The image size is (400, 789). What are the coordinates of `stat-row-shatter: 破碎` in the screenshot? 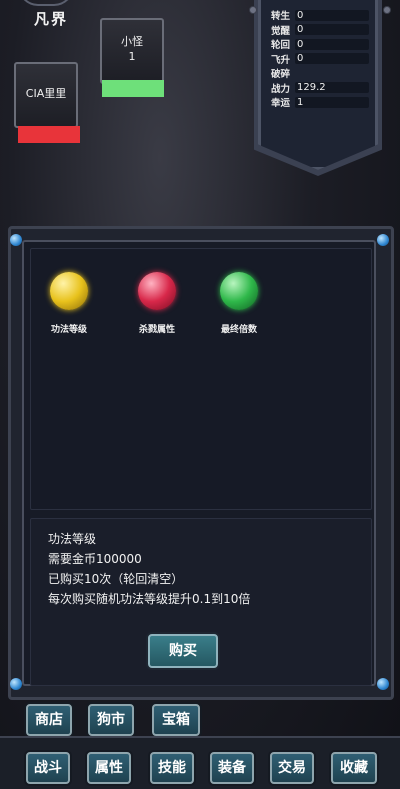 It's located at (281, 75).